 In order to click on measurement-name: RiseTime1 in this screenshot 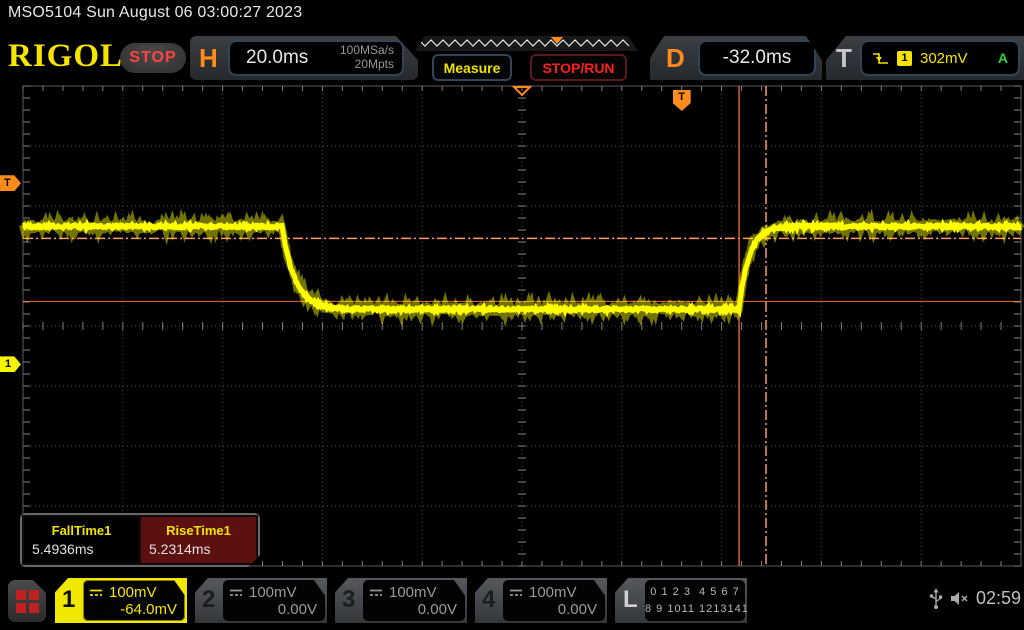, I will do `click(198, 530)`.